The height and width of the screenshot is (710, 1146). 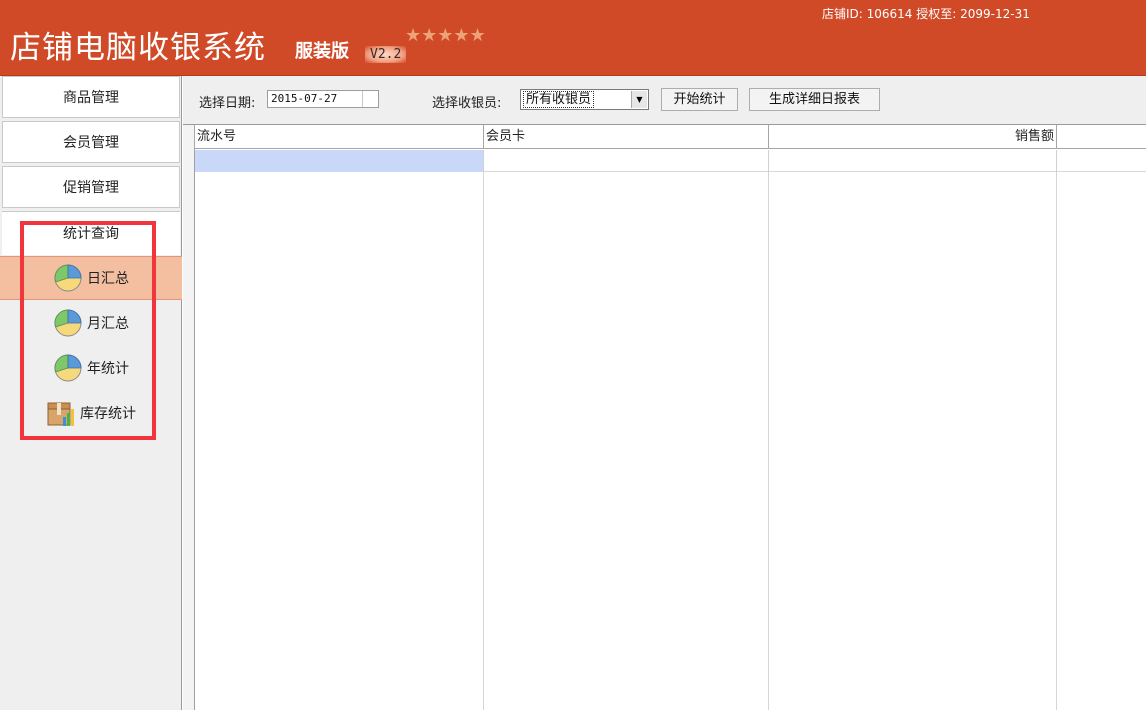 I want to click on sidebar-item-inventory-stats: 库存统计, so click(x=91, y=413).